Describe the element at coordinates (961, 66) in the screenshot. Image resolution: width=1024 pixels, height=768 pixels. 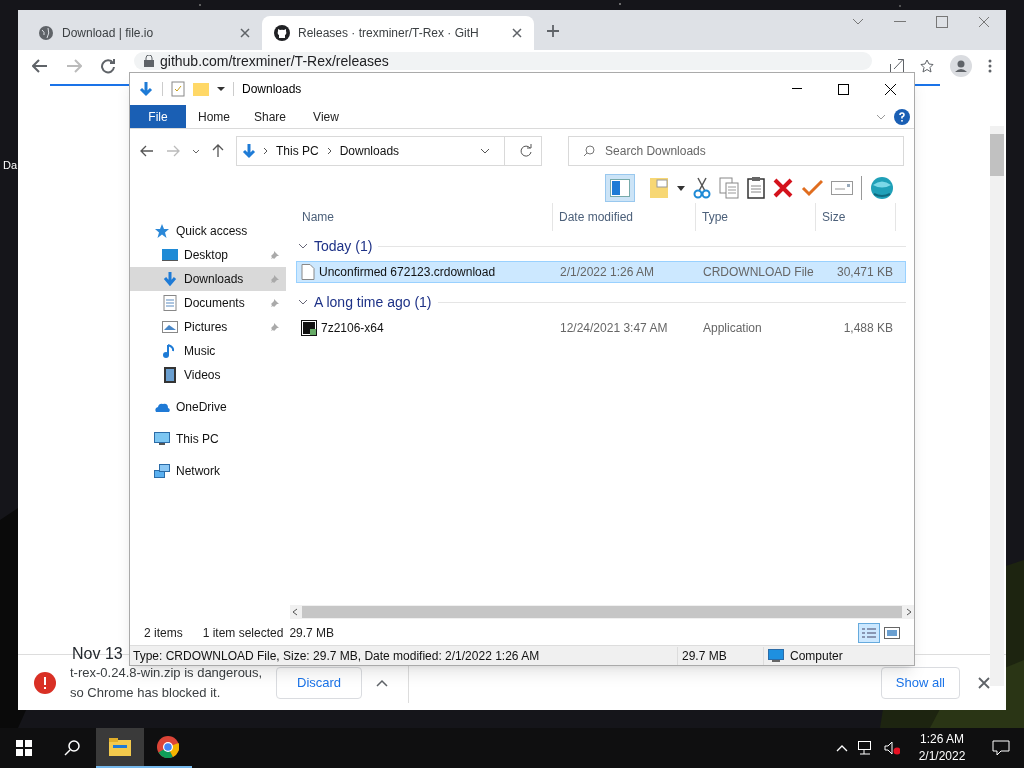
I see `avatar-icon` at that location.